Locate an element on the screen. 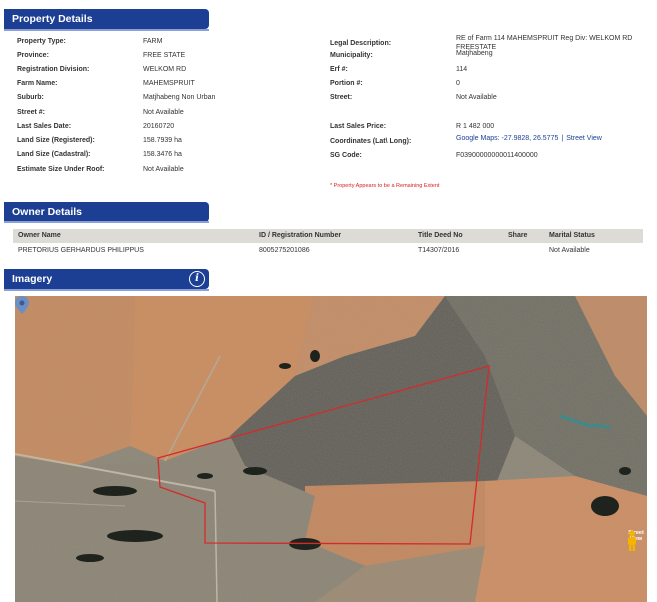  registration-division-value: WELKOM RD is located at coordinates (165, 69).